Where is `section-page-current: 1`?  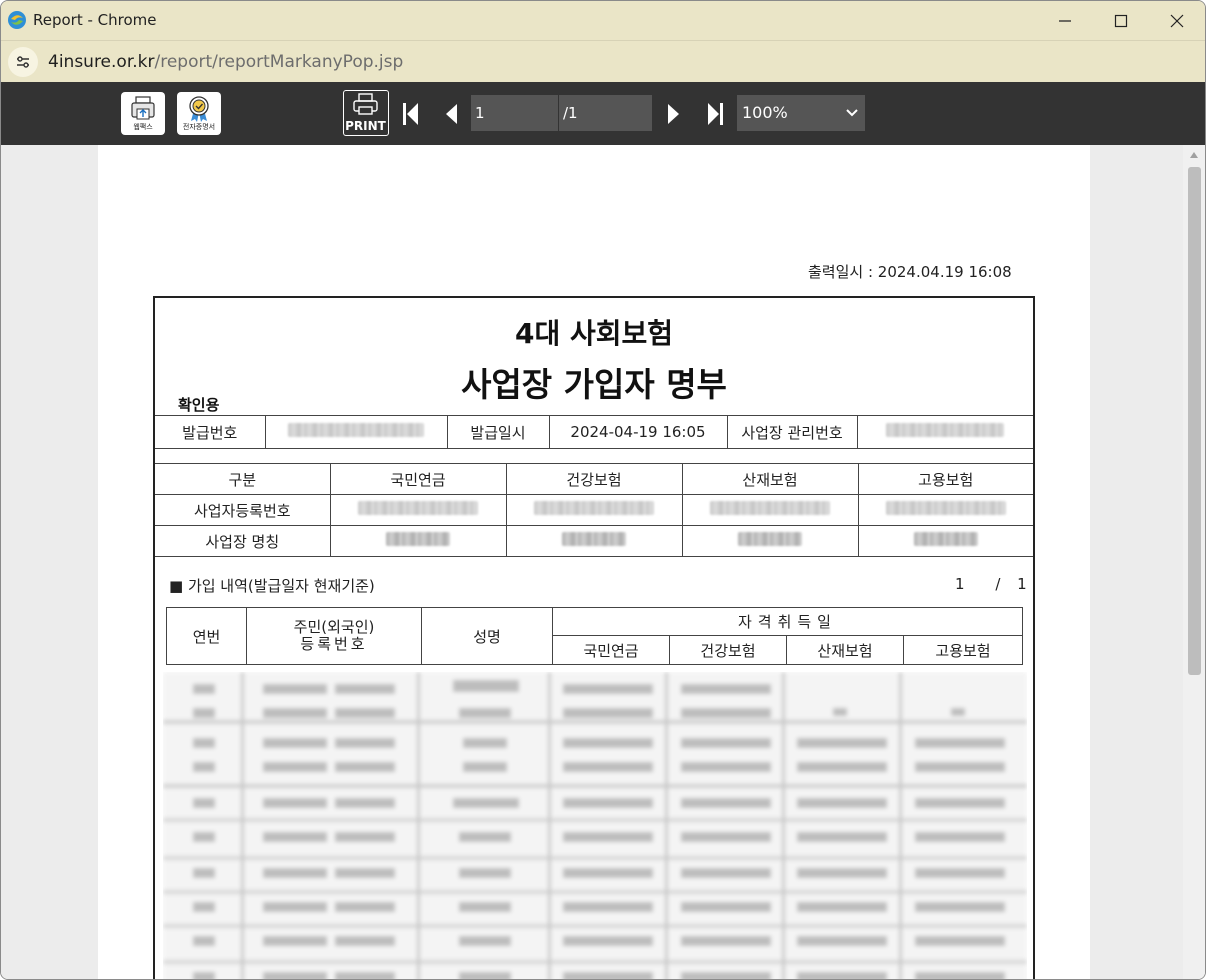 section-page-current: 1 is located at coordinates (960, 584).